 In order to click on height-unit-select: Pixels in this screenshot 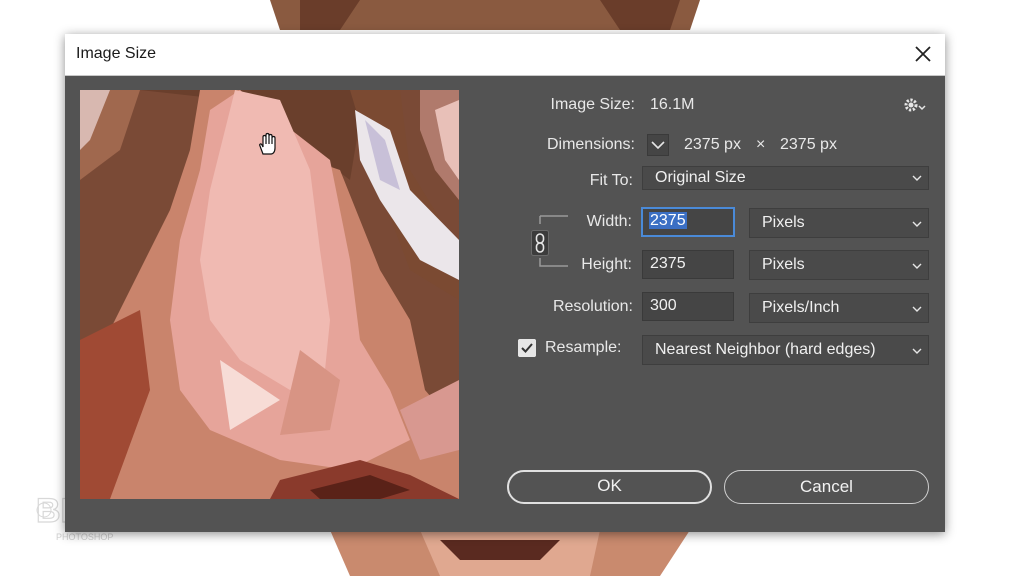, I will do `click(839, 265)`.